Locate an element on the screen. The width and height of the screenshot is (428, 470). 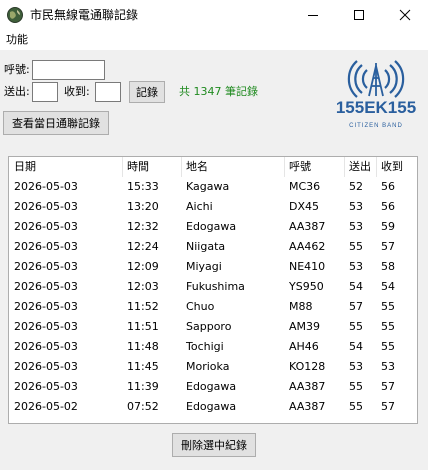
table-row: 2026-05-03 11:51 Sapporo AM39 55 55 is located at coordinates (213, 327).